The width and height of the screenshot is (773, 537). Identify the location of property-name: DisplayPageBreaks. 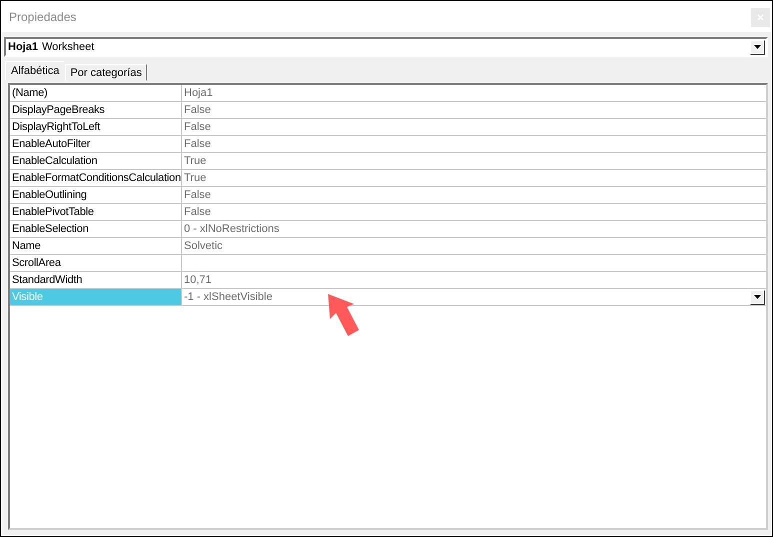
(96, 110).